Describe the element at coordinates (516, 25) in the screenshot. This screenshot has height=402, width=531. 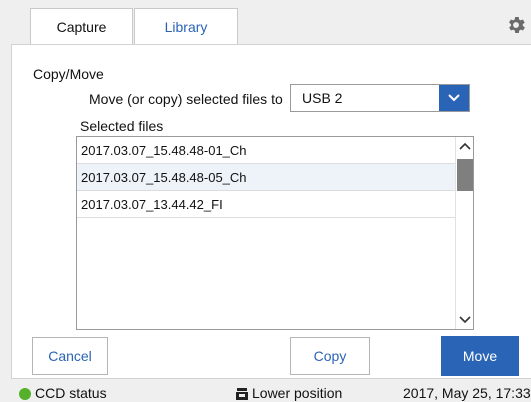
I see `gear-icon` at that location.